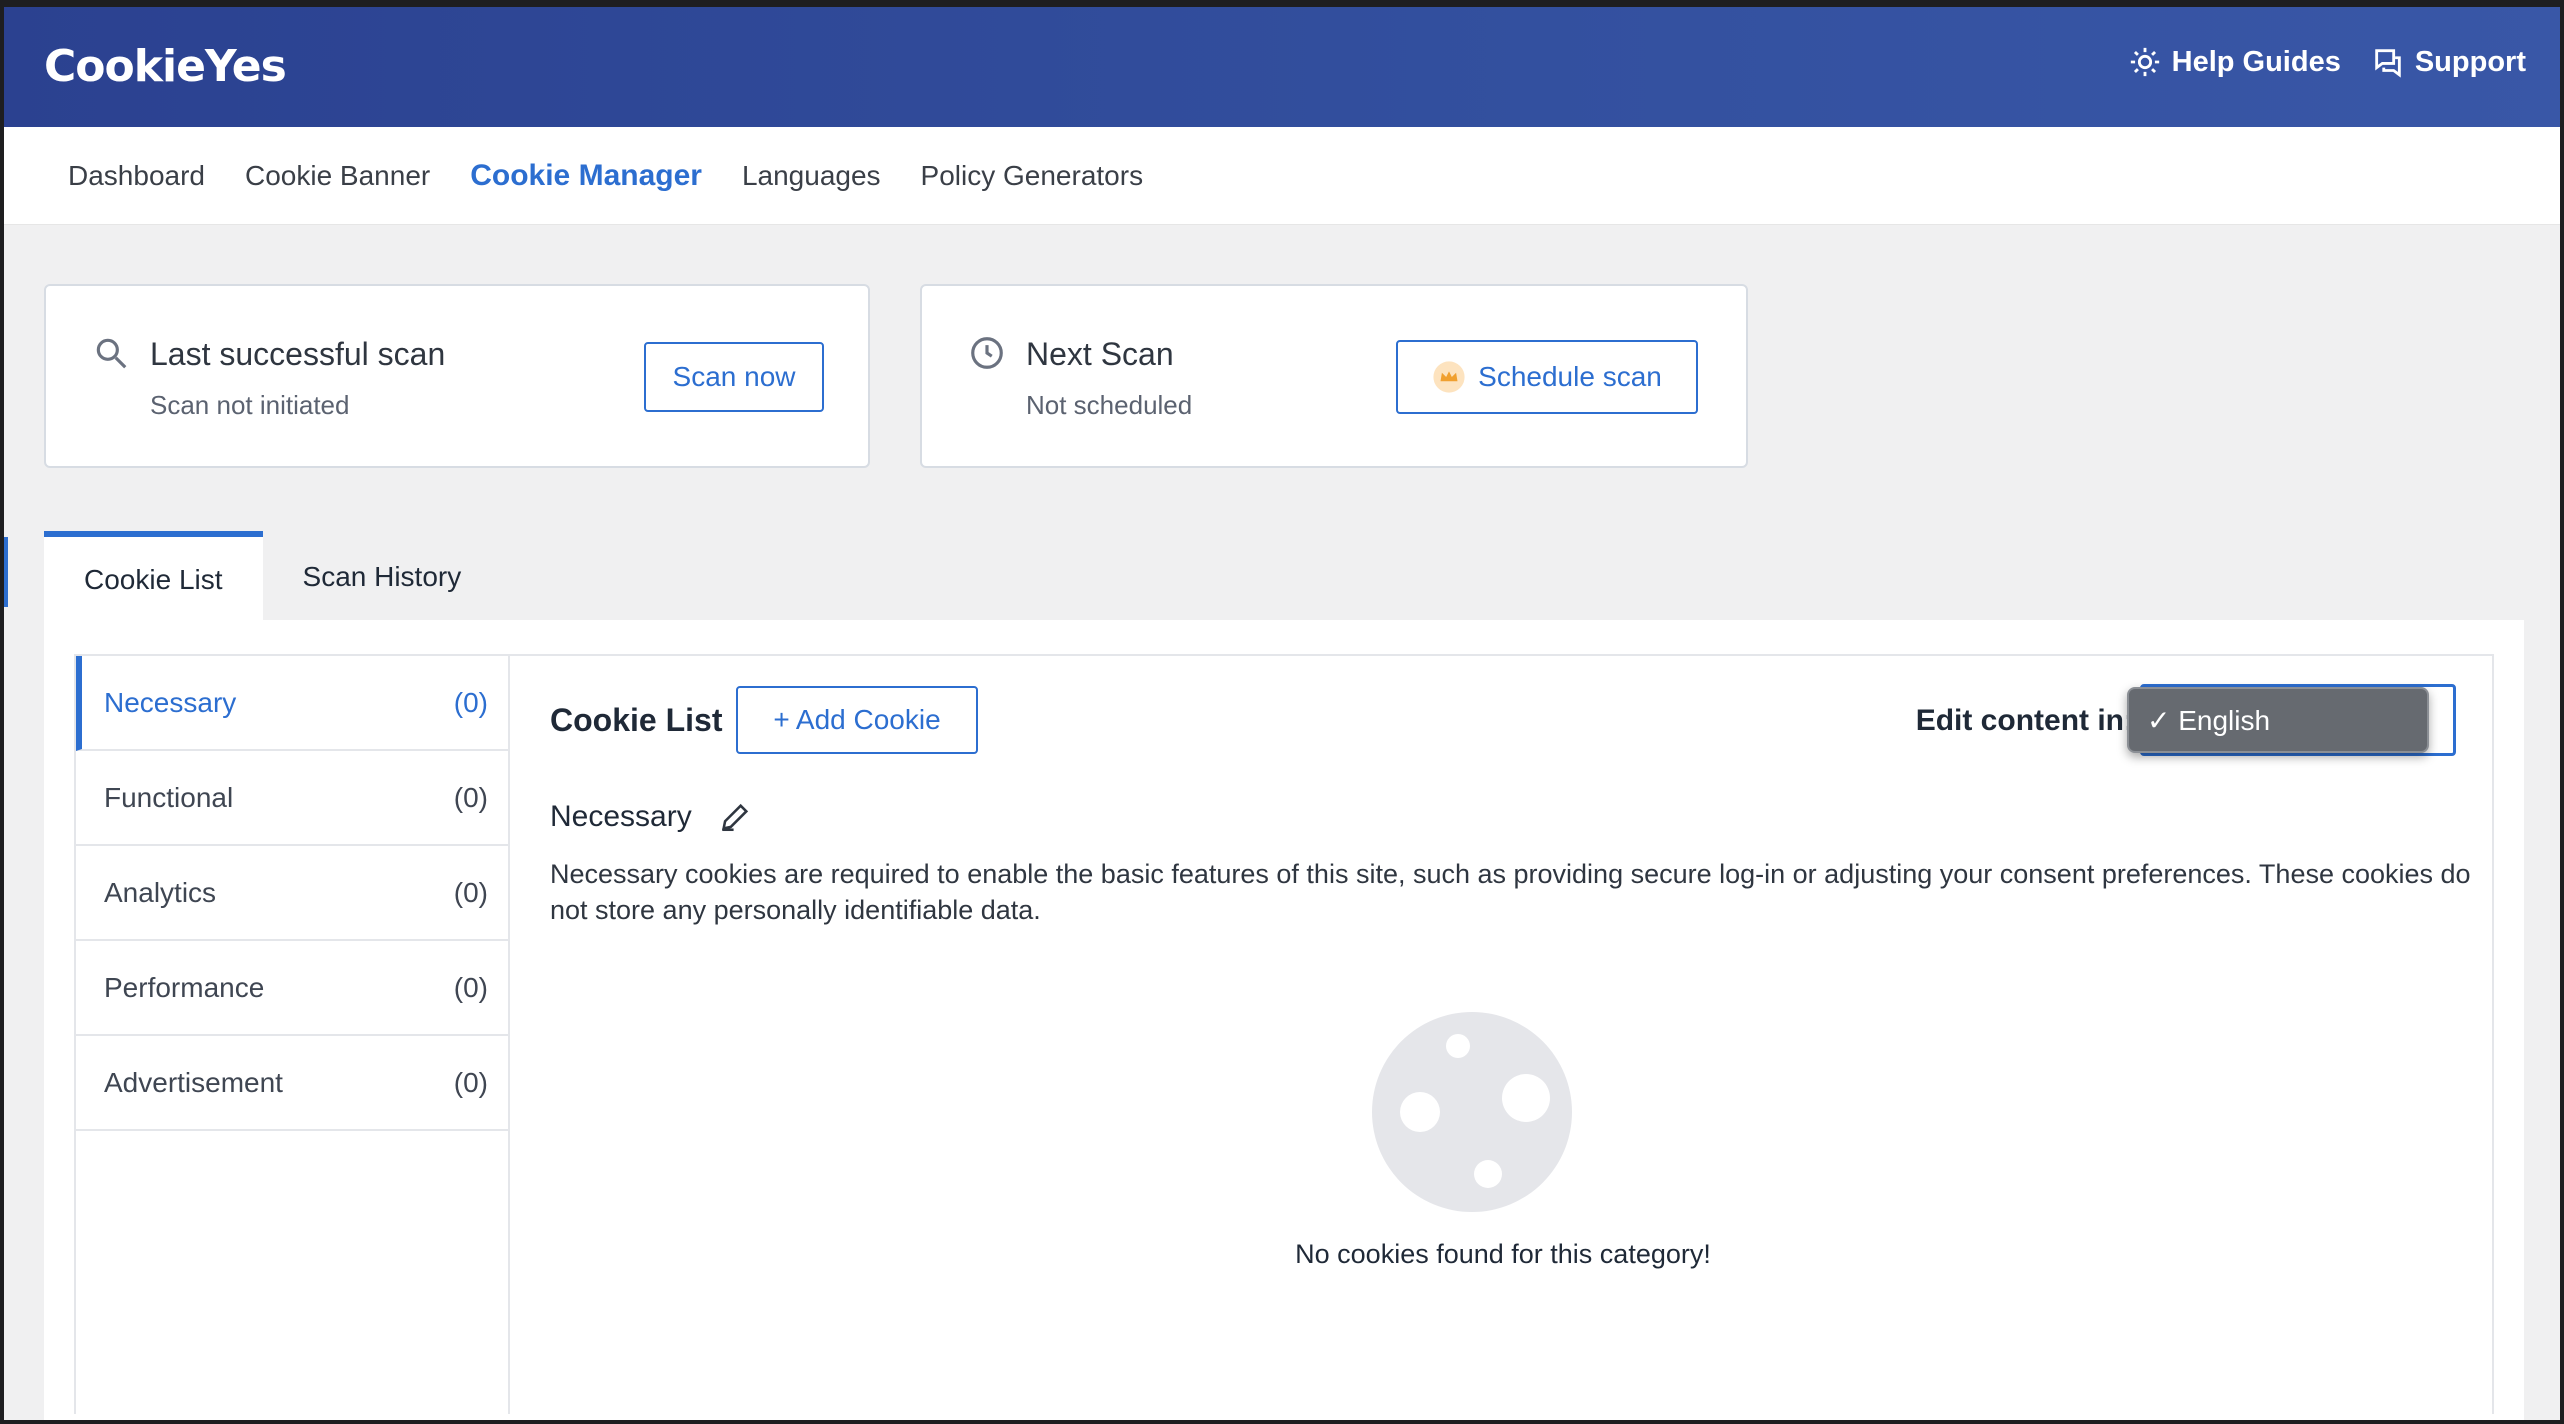 The image size is (2564, 1424). I want to click on category-heading-label: Necessary, so click(621, 816).